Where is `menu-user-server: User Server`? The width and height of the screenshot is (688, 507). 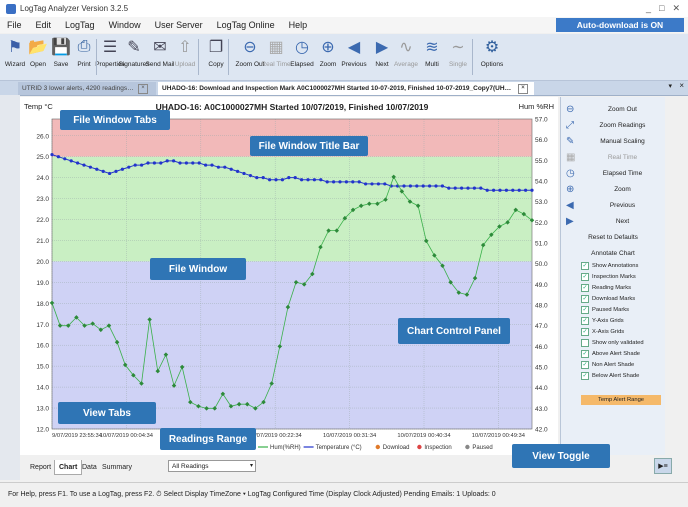 menu-user-server: User Server is located at coordinates (179, 25).